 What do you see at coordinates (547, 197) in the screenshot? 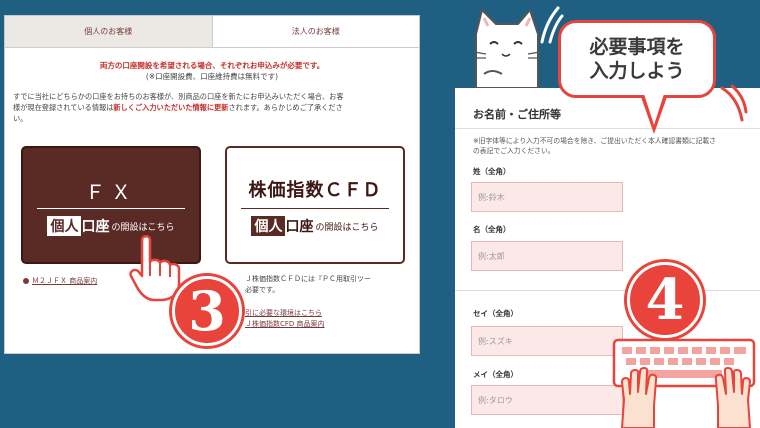
I see `last-name-input: 例:鈴木` at bounding box center [547, 197].